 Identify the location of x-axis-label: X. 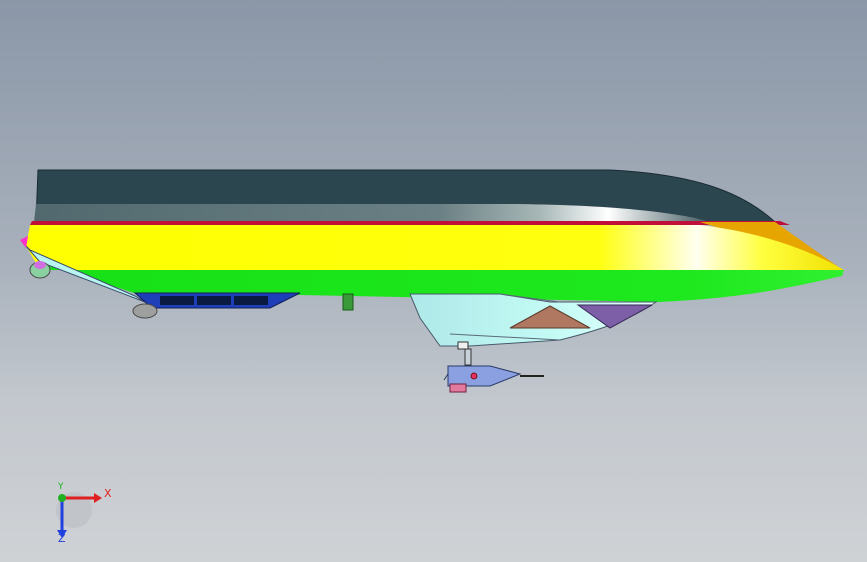
(108, 493).